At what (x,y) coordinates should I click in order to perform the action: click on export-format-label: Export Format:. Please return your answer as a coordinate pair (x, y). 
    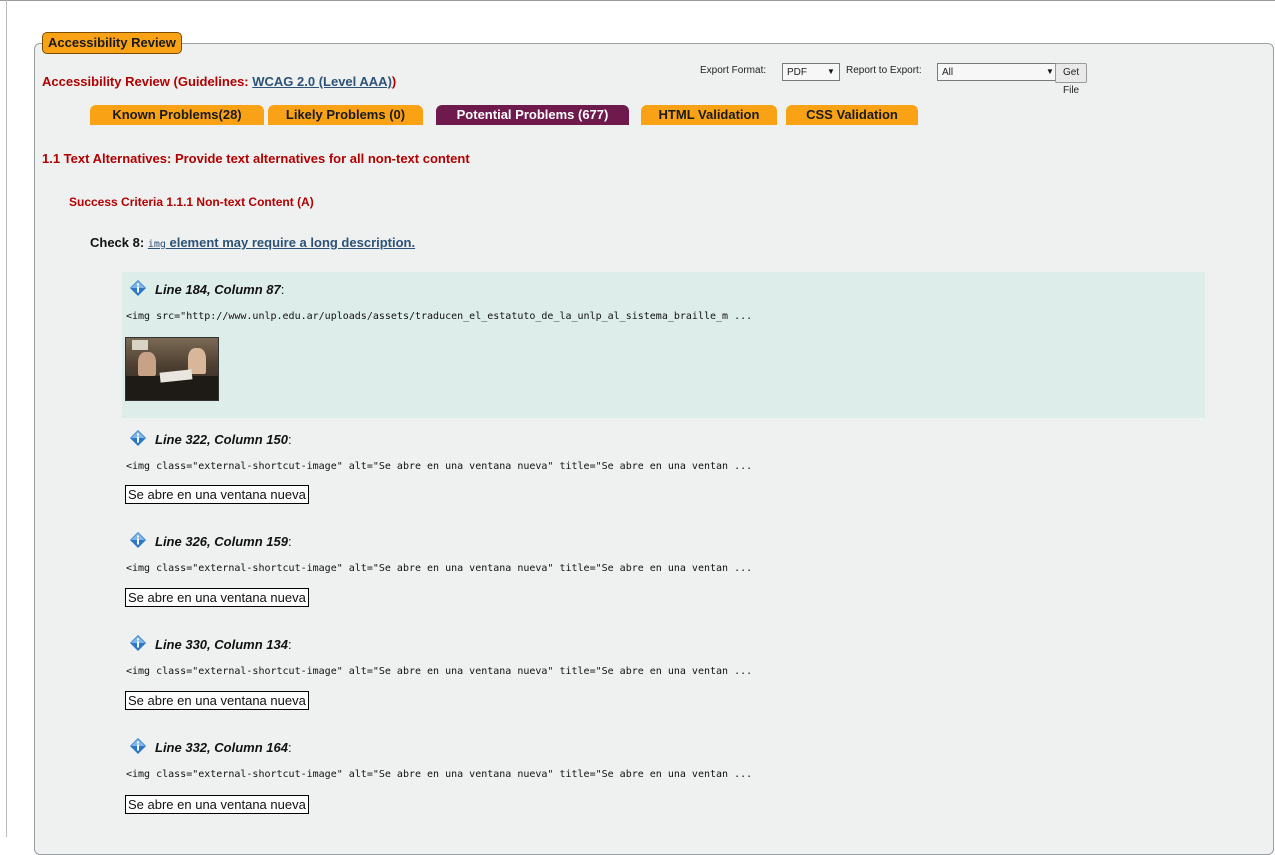
    Looking at the image, I should click on (733, 70).